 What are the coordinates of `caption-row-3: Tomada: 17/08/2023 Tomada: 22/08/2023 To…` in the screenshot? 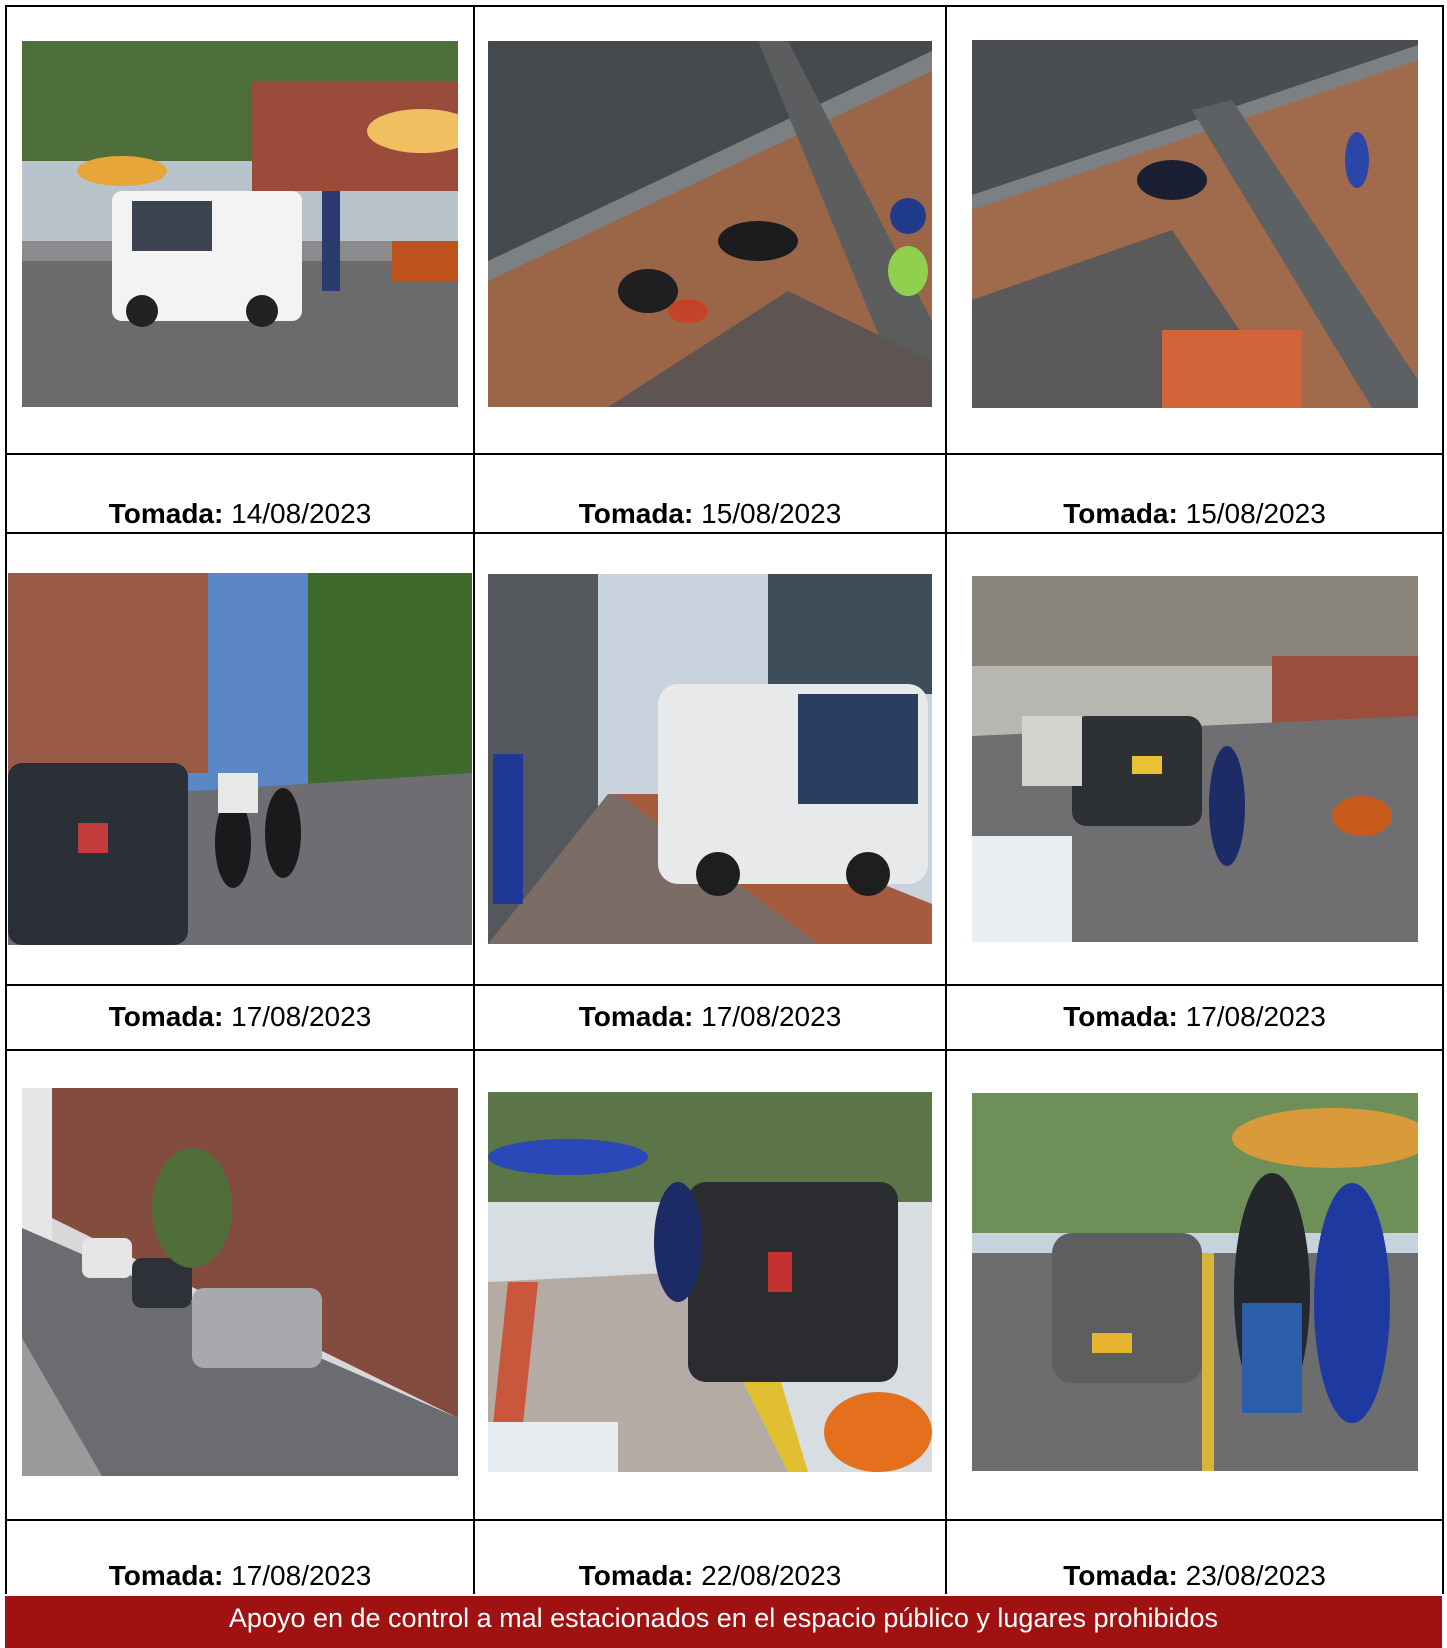 It's located at (724, 1556).